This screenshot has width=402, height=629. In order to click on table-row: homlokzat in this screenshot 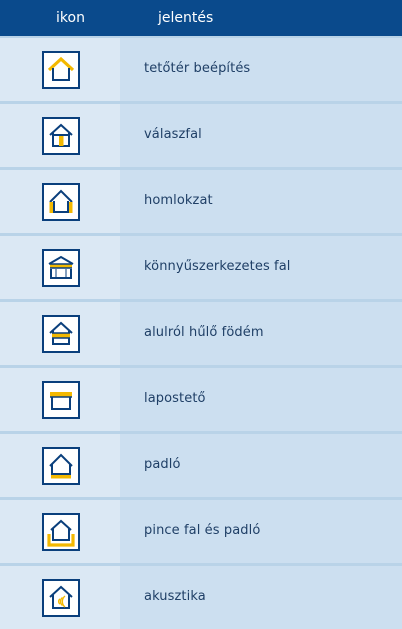, I will do `click(201, 201)`.